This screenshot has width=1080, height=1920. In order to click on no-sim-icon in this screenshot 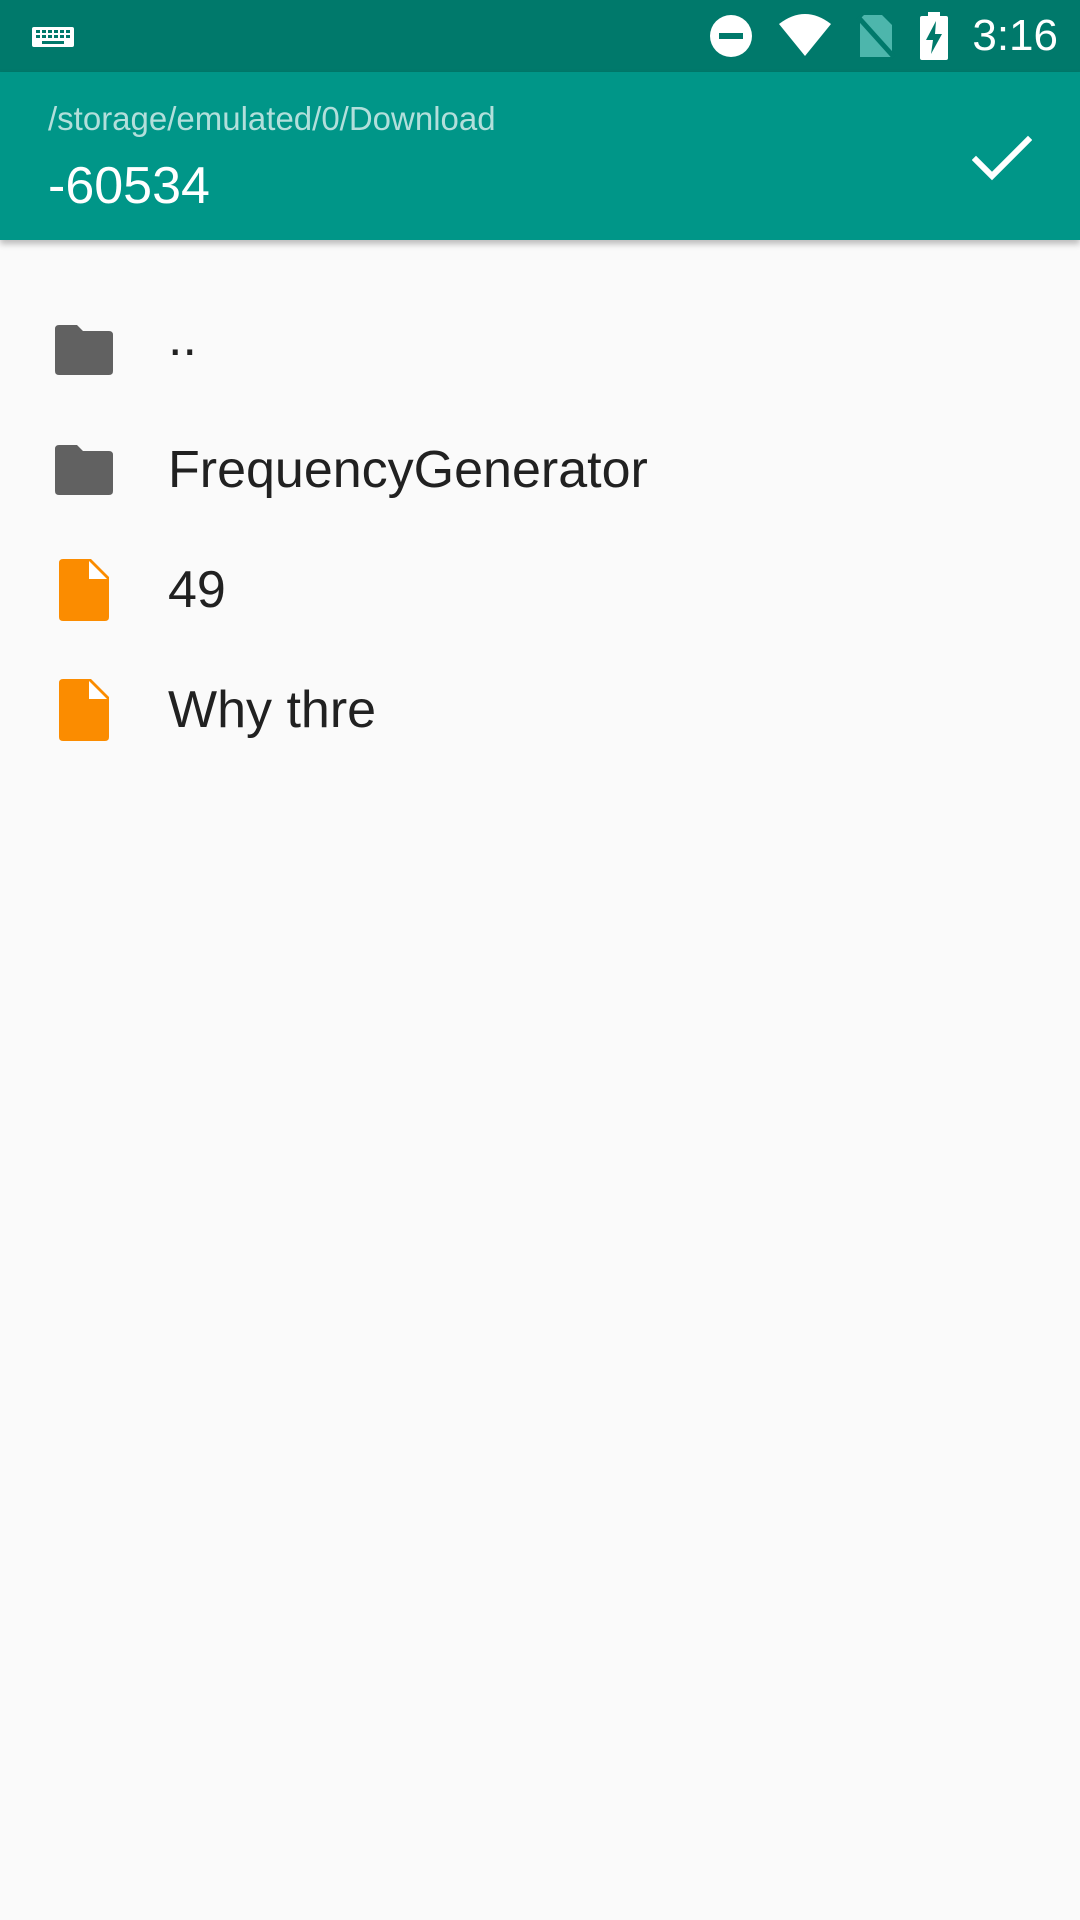, I will do `click(876, 36)`.